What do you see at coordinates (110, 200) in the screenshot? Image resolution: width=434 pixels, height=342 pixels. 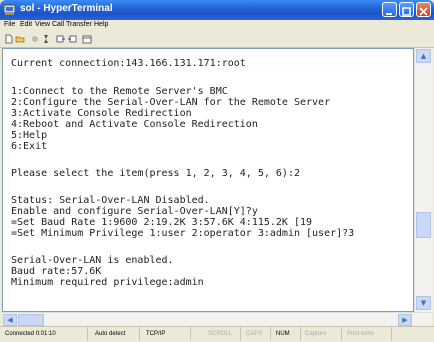 I see `terminal-line: Status: Serial-Over-LAN Disabled.` at bounding box center [110, 200].